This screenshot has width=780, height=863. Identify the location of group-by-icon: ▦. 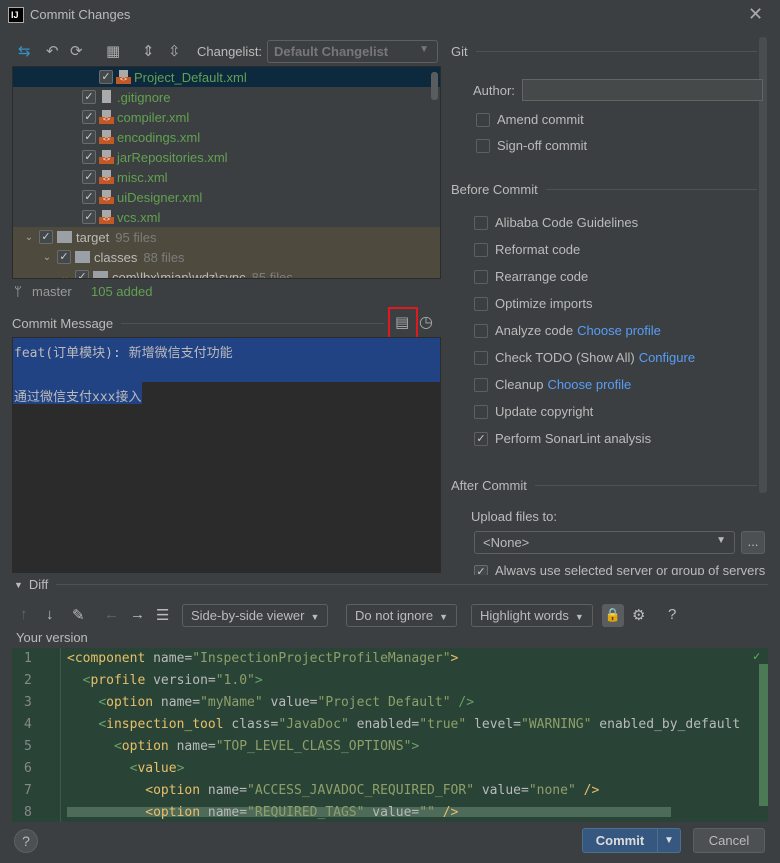
(113, 51).